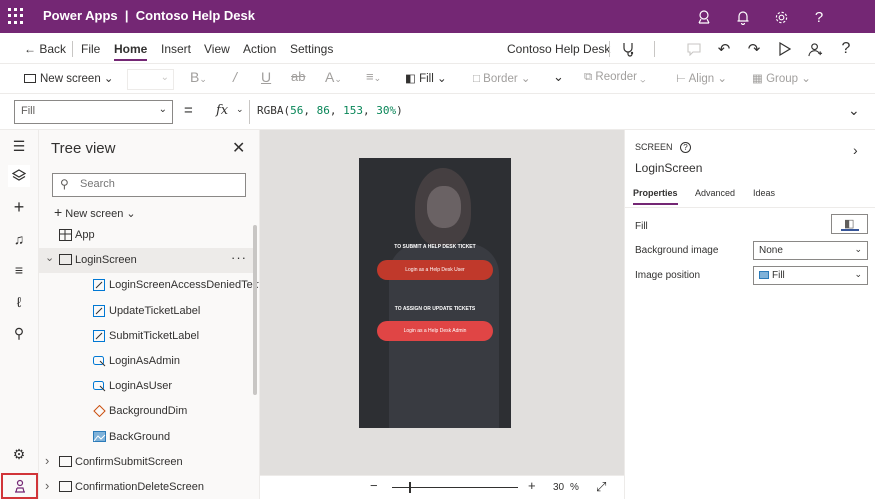 This screenshot has width=875, height=499. I want to click on app-launcher-icon, so click(16, 16).